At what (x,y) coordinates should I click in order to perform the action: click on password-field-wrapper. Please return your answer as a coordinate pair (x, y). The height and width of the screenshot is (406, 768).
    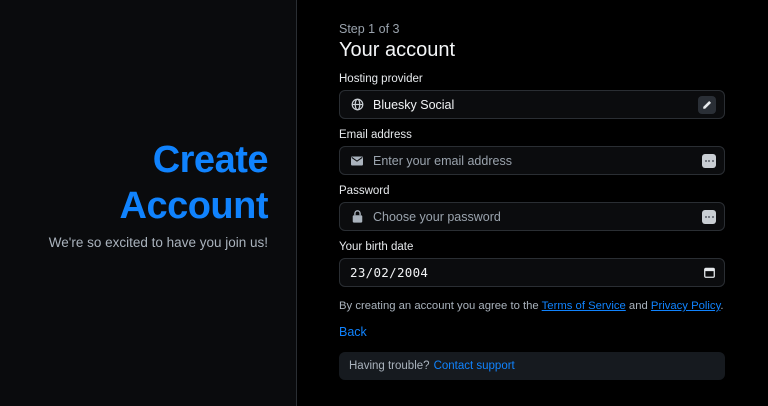
    Looking at the image, I should click on (532, 216).